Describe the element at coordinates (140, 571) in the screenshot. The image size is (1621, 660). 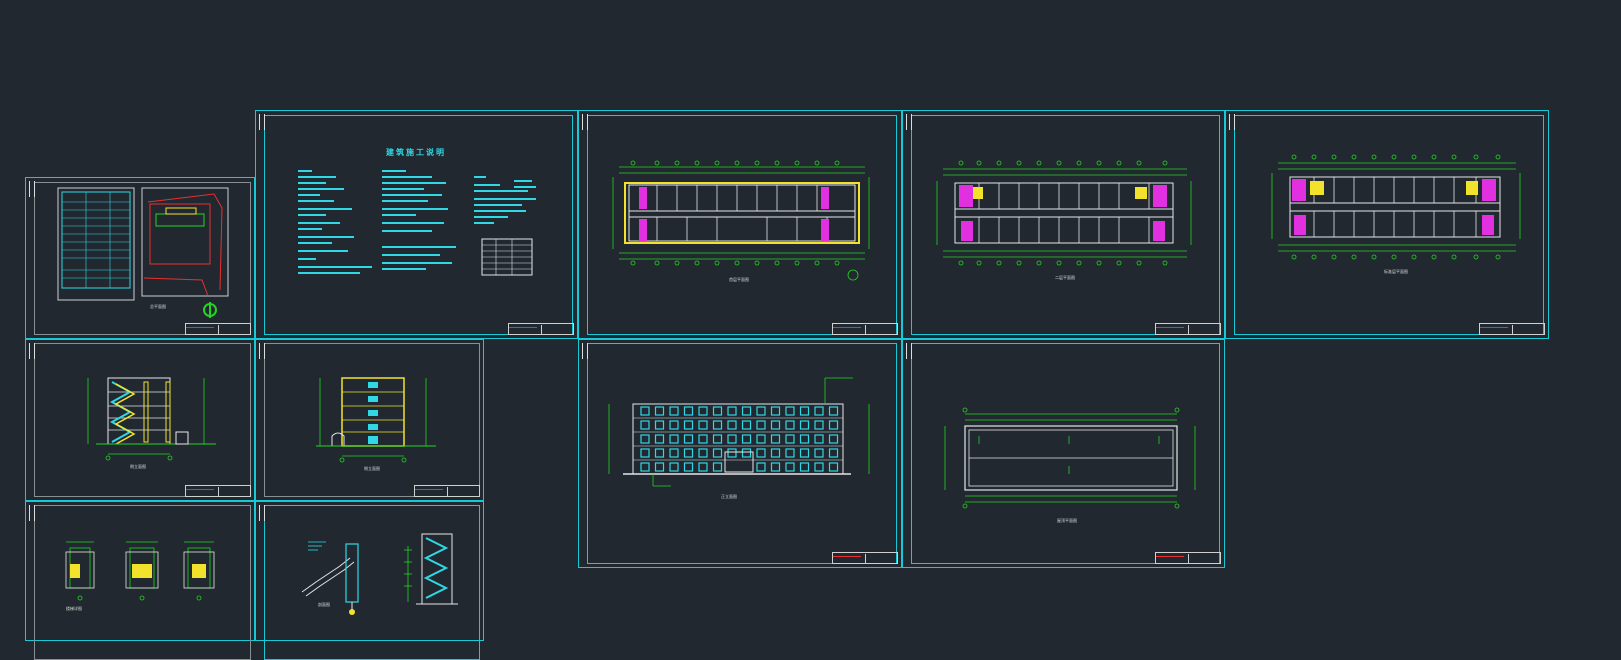
I see `stair-details-drawing` at that location.